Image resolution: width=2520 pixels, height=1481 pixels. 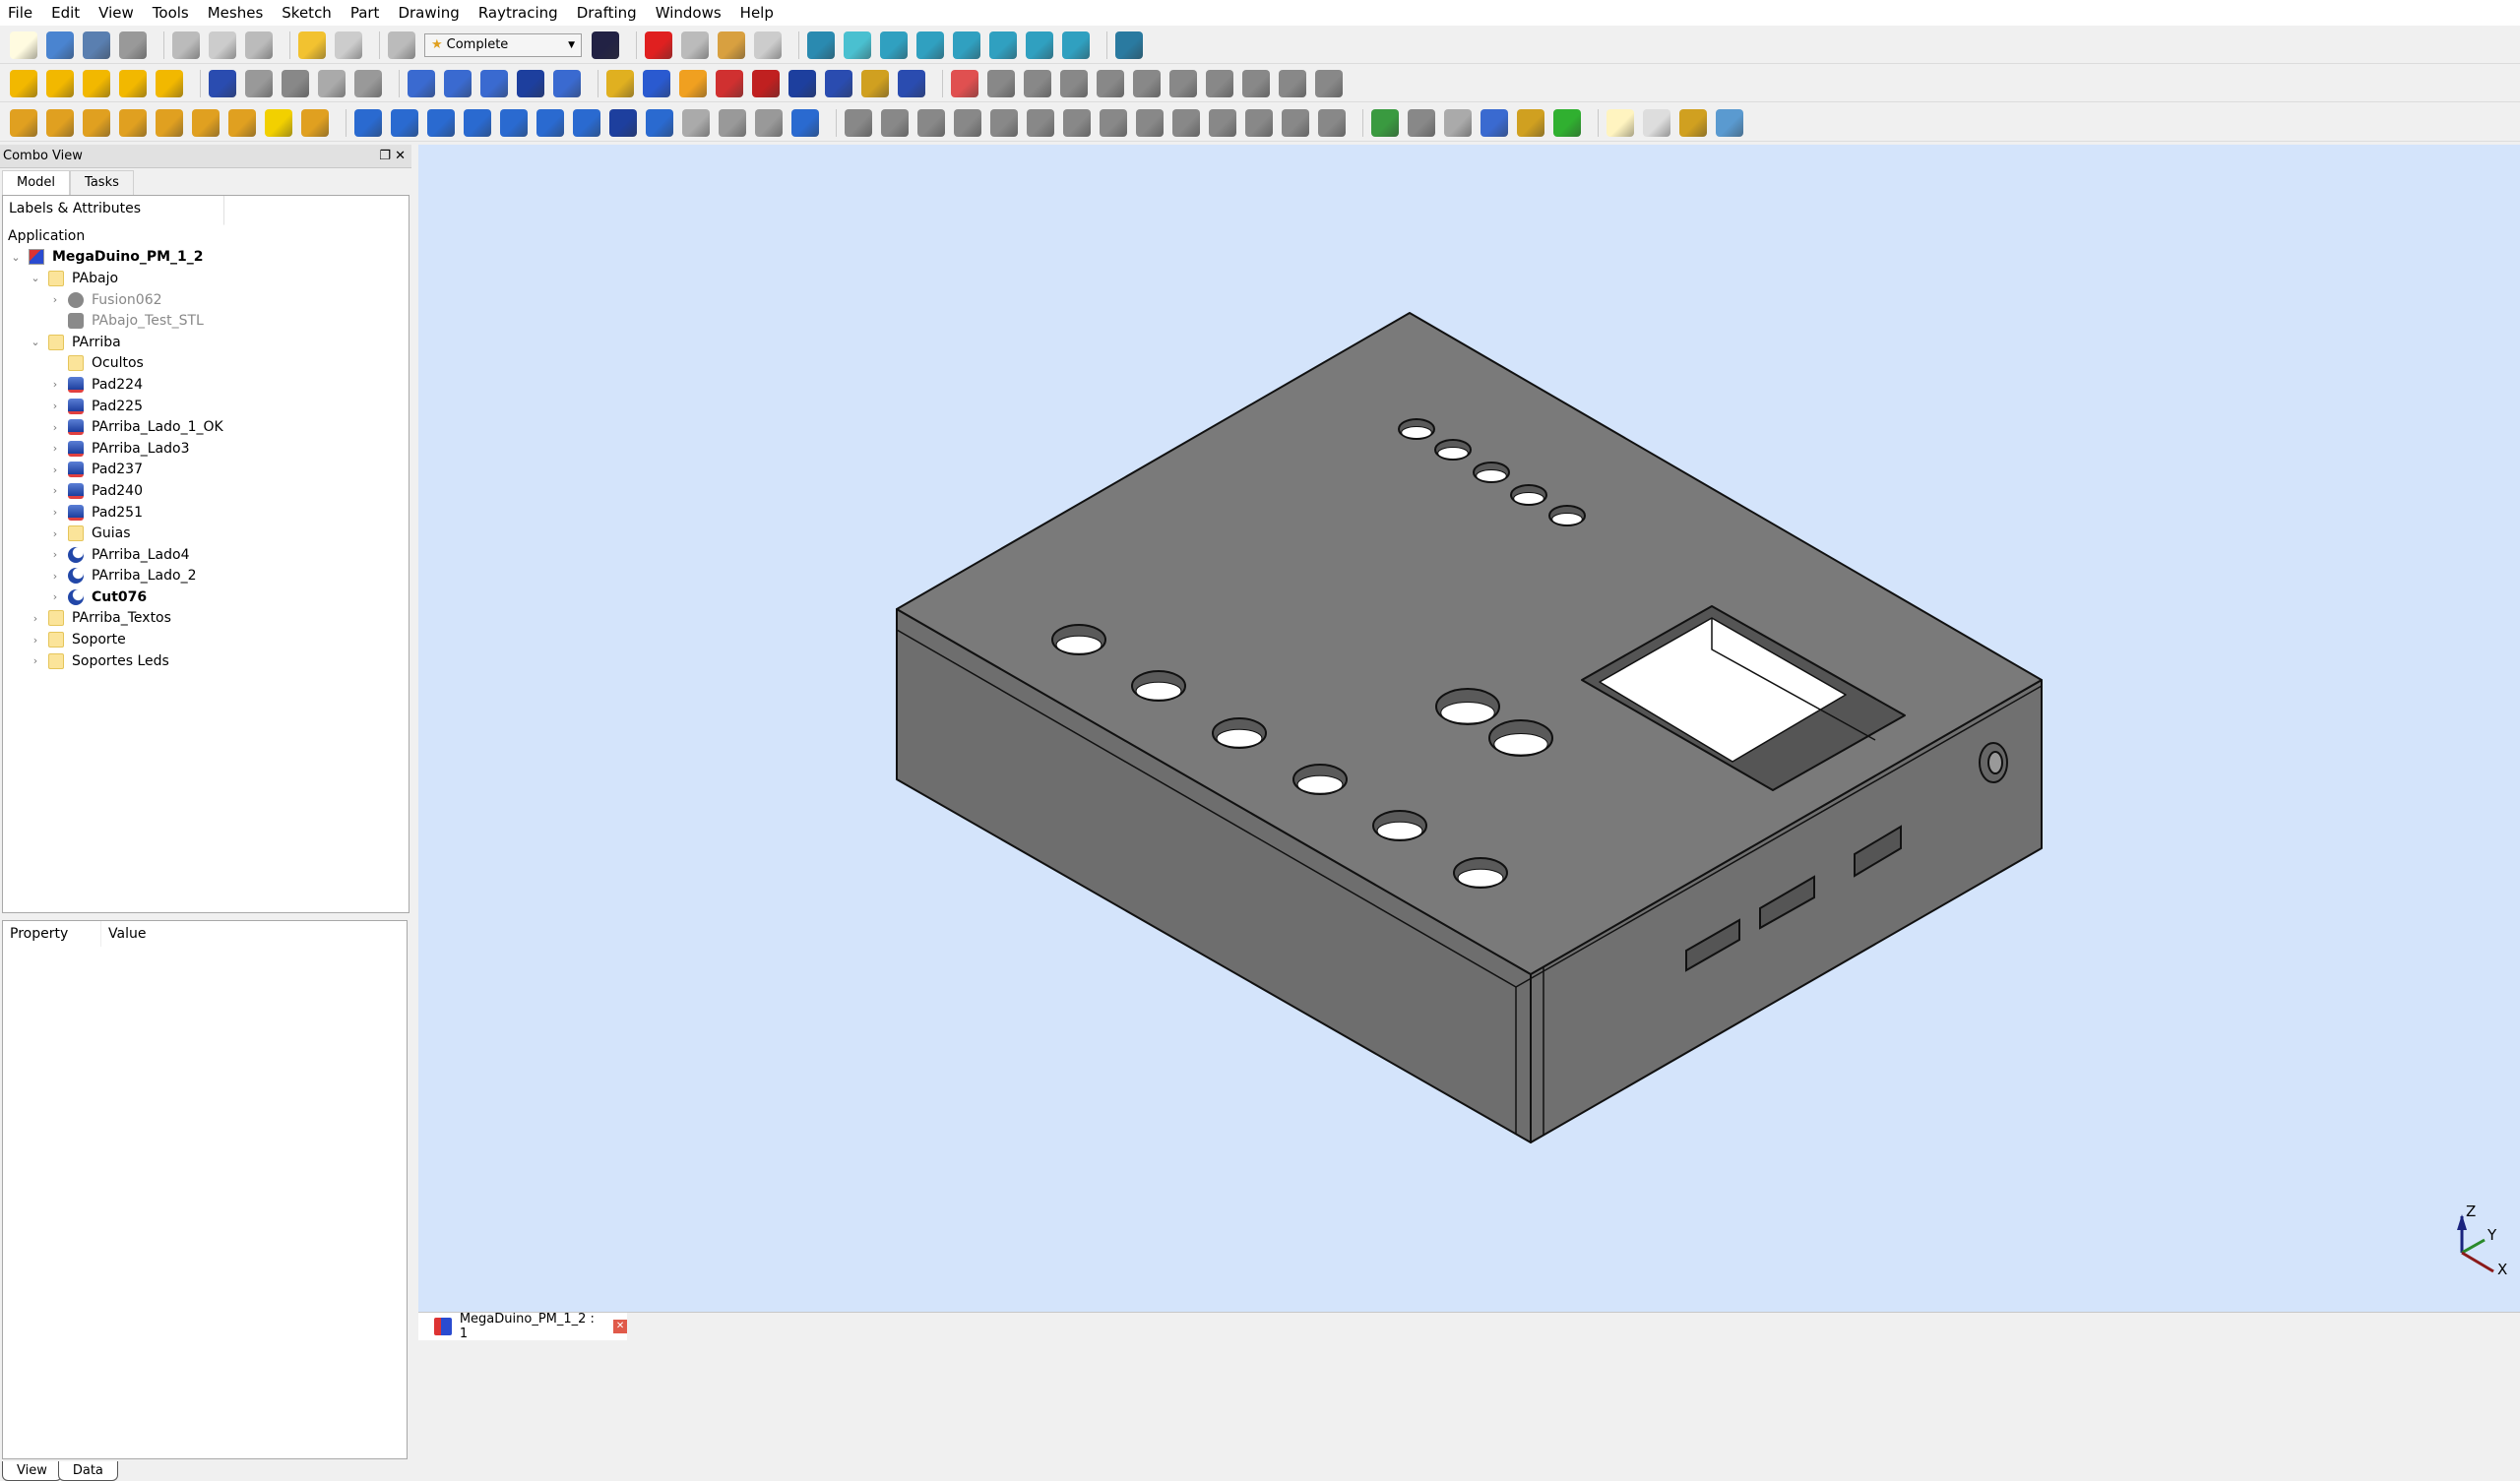 What do you see at coordinates (23, 83) in the screenshot?
I see `box-icon` at bounding box center [23, 83].